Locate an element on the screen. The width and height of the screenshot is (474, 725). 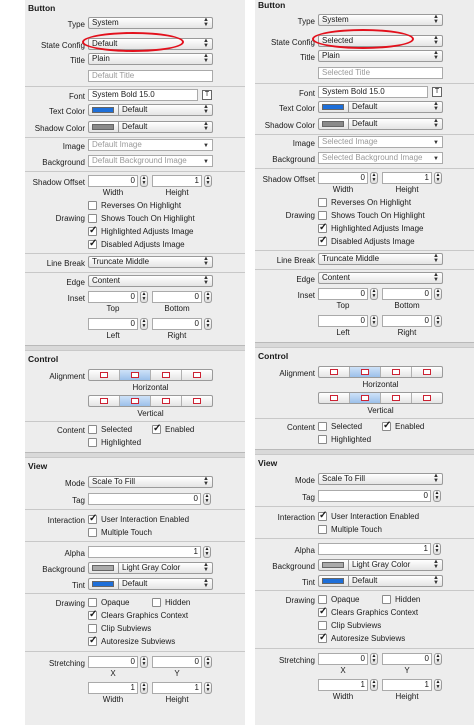
alpha-field-stepper: ▲ ▼ is located at coordinates (207, 552).